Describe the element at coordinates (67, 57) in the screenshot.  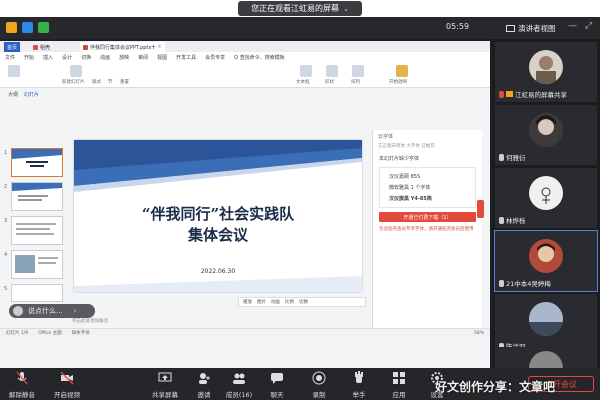
I see `menu-design: 设计` at that location.